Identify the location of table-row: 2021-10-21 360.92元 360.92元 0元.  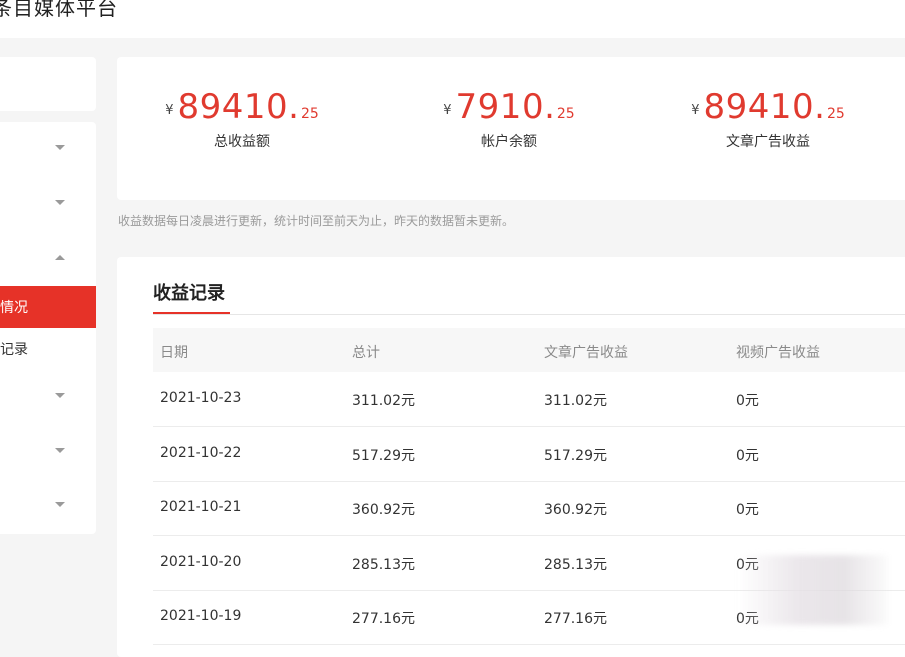
(529, 508).